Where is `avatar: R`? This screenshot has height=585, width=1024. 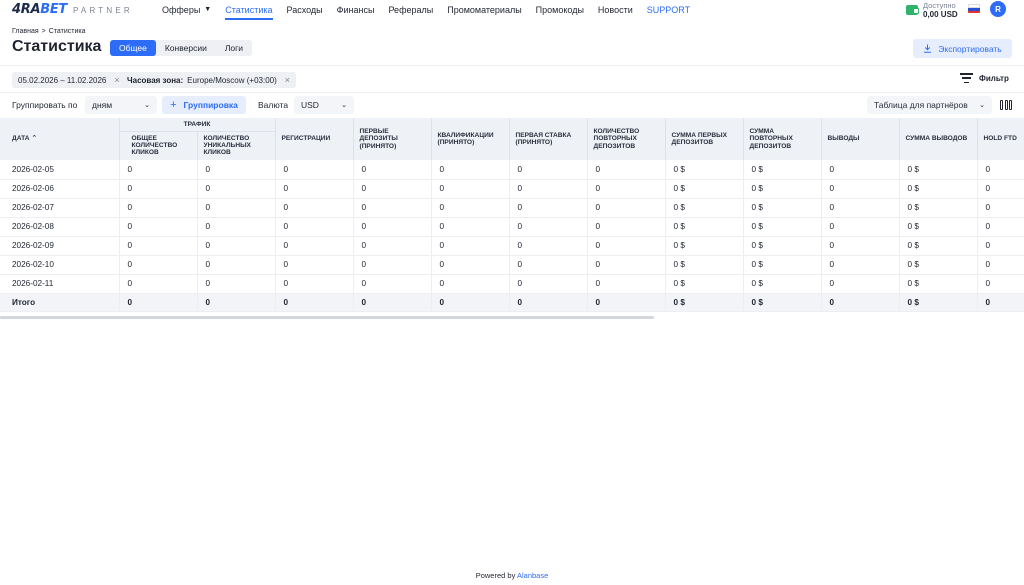
avatar: R is located at coordinates (998, 9).